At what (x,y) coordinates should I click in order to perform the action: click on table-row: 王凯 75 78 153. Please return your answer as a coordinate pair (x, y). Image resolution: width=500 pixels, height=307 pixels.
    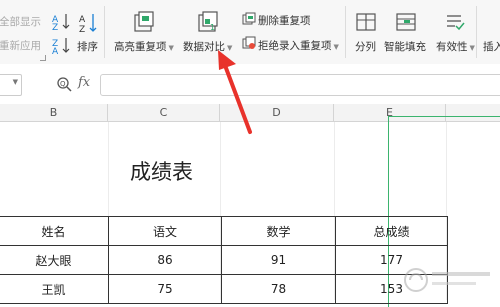
    Looking at the image, I should click on (224, 289).